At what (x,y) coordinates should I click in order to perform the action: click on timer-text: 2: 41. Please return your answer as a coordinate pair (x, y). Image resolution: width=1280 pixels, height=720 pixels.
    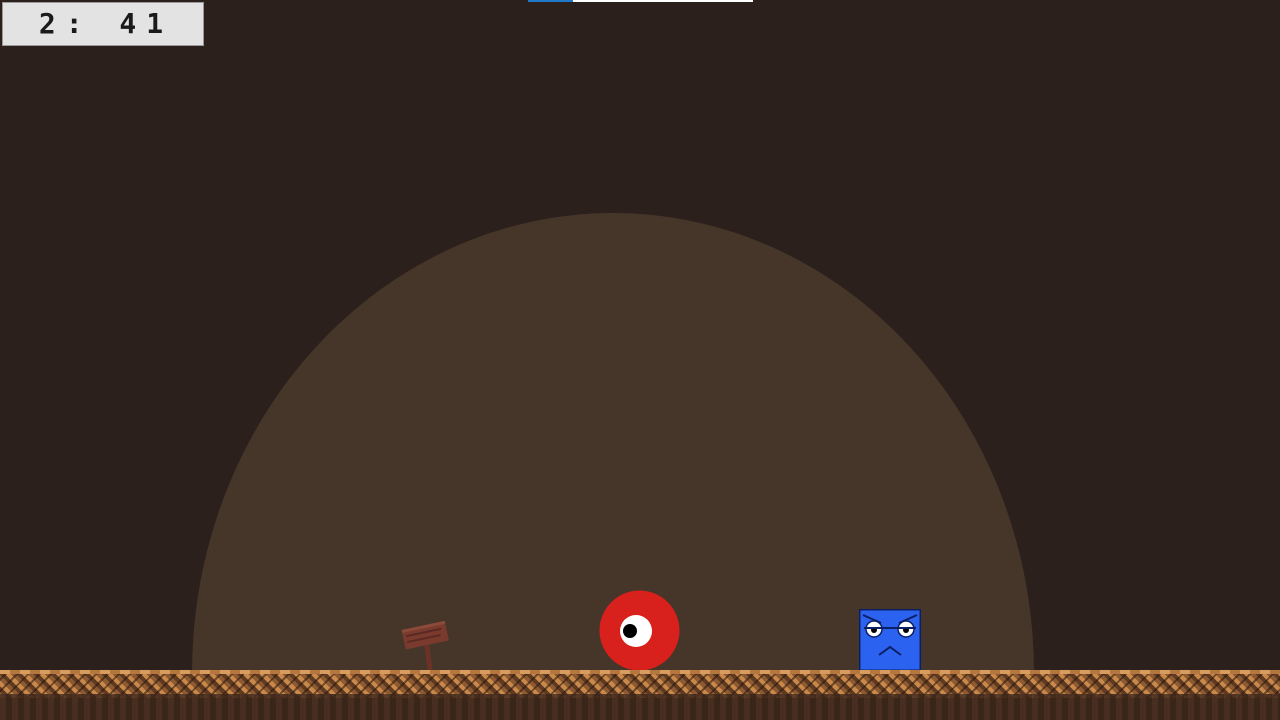
    Looking at the image, I should click on (106, 23).